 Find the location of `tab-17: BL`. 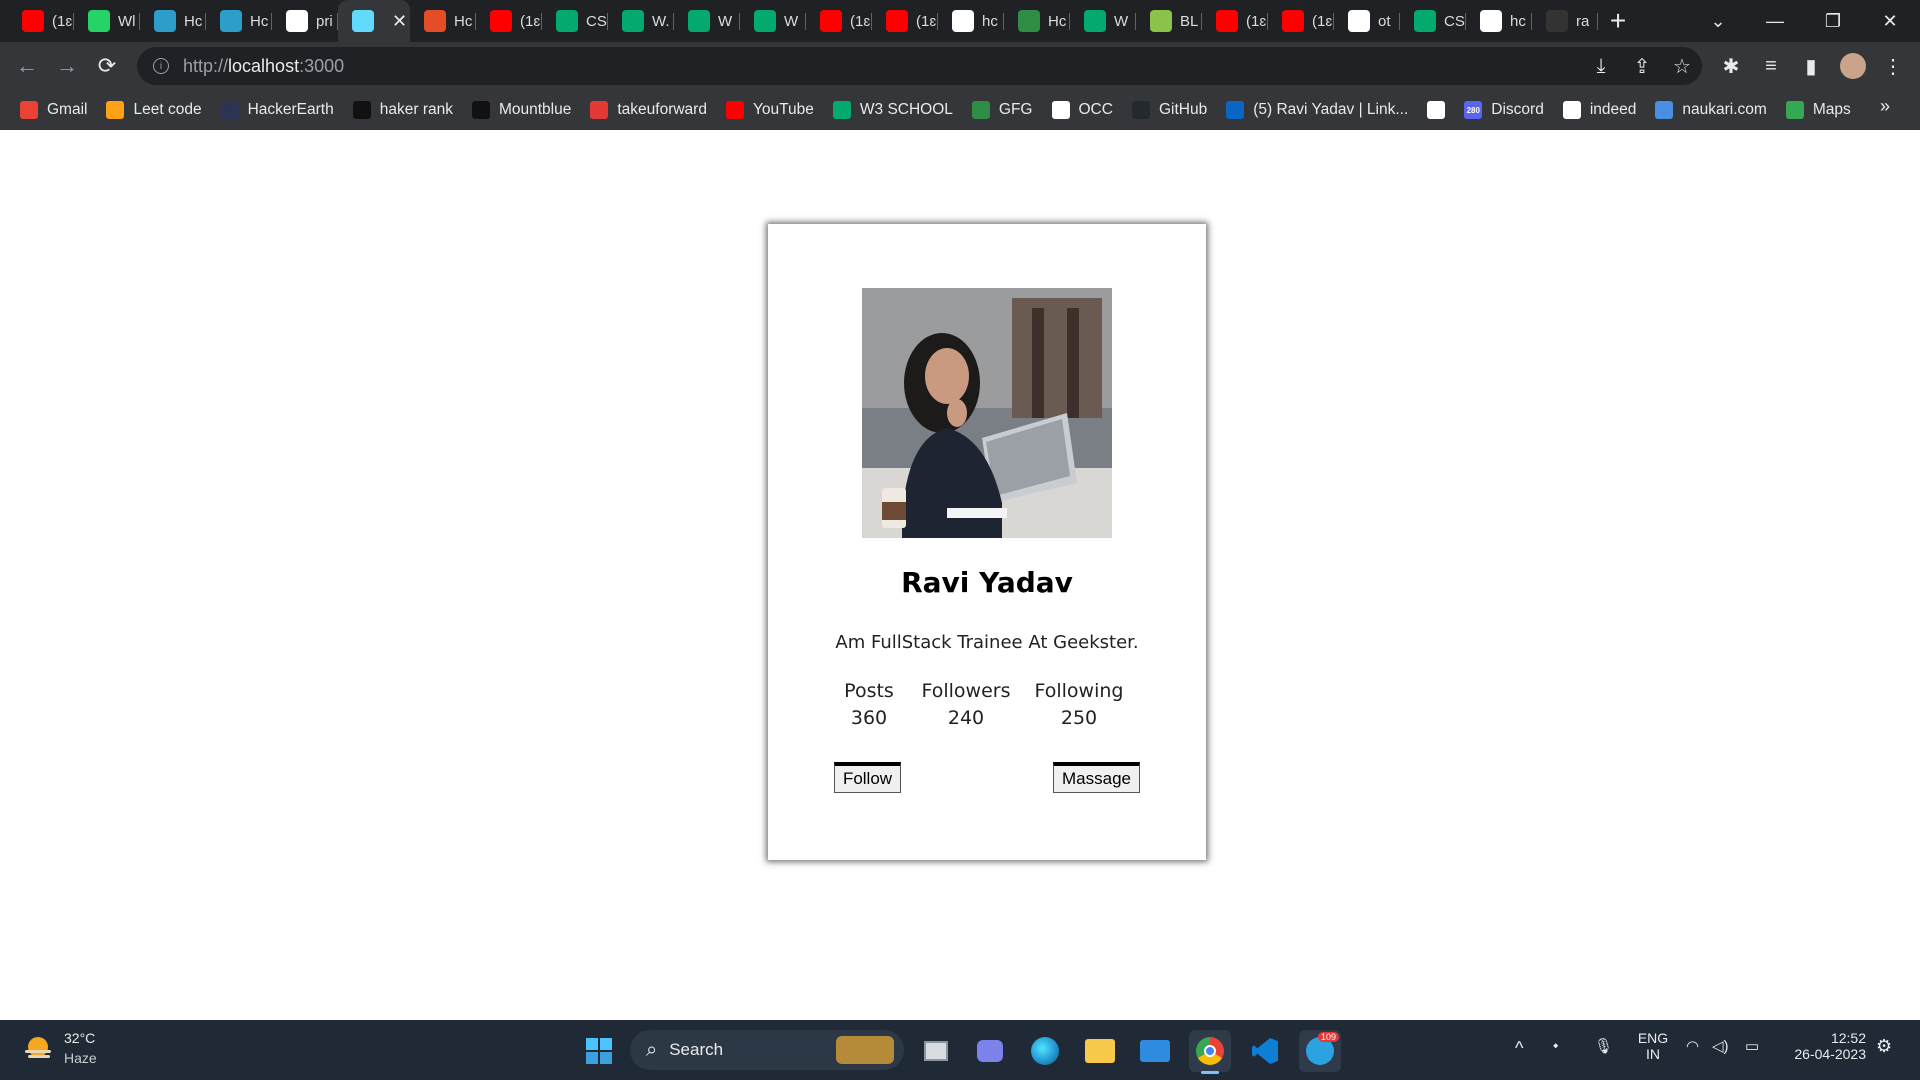

tab-17: BL is located at coordinates (1169, 21).